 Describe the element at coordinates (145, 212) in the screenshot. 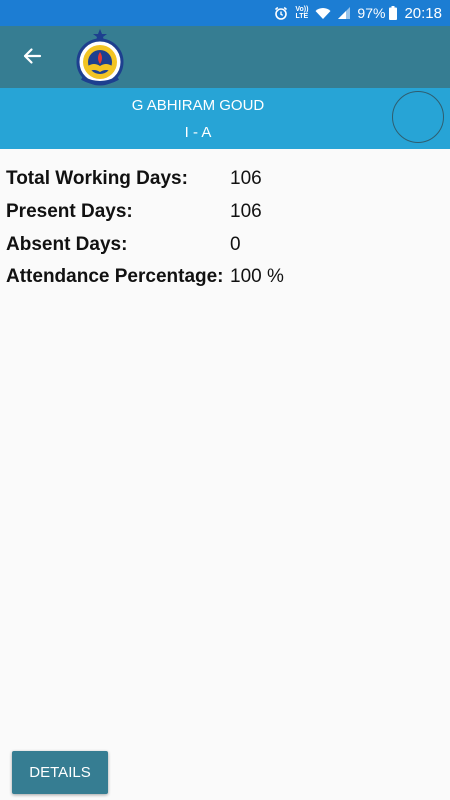

I see `stat-row-present-days: Present Days: 106` at that location.